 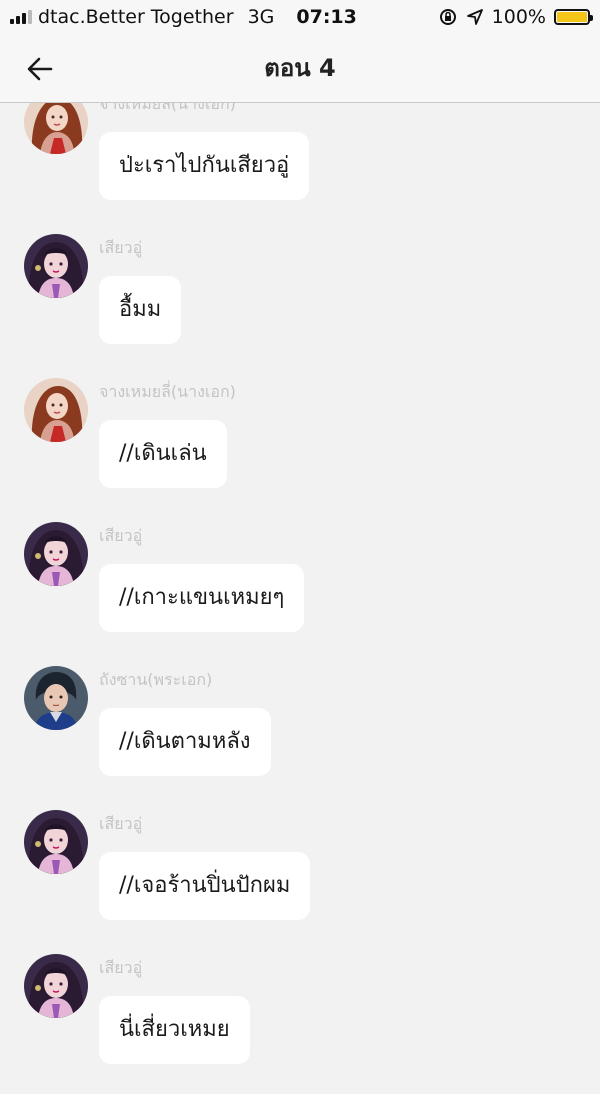 What do you see at coordinates (326, 17) in the screenshot?
I see `clock: 07:13` at bounding box center [326, 17].